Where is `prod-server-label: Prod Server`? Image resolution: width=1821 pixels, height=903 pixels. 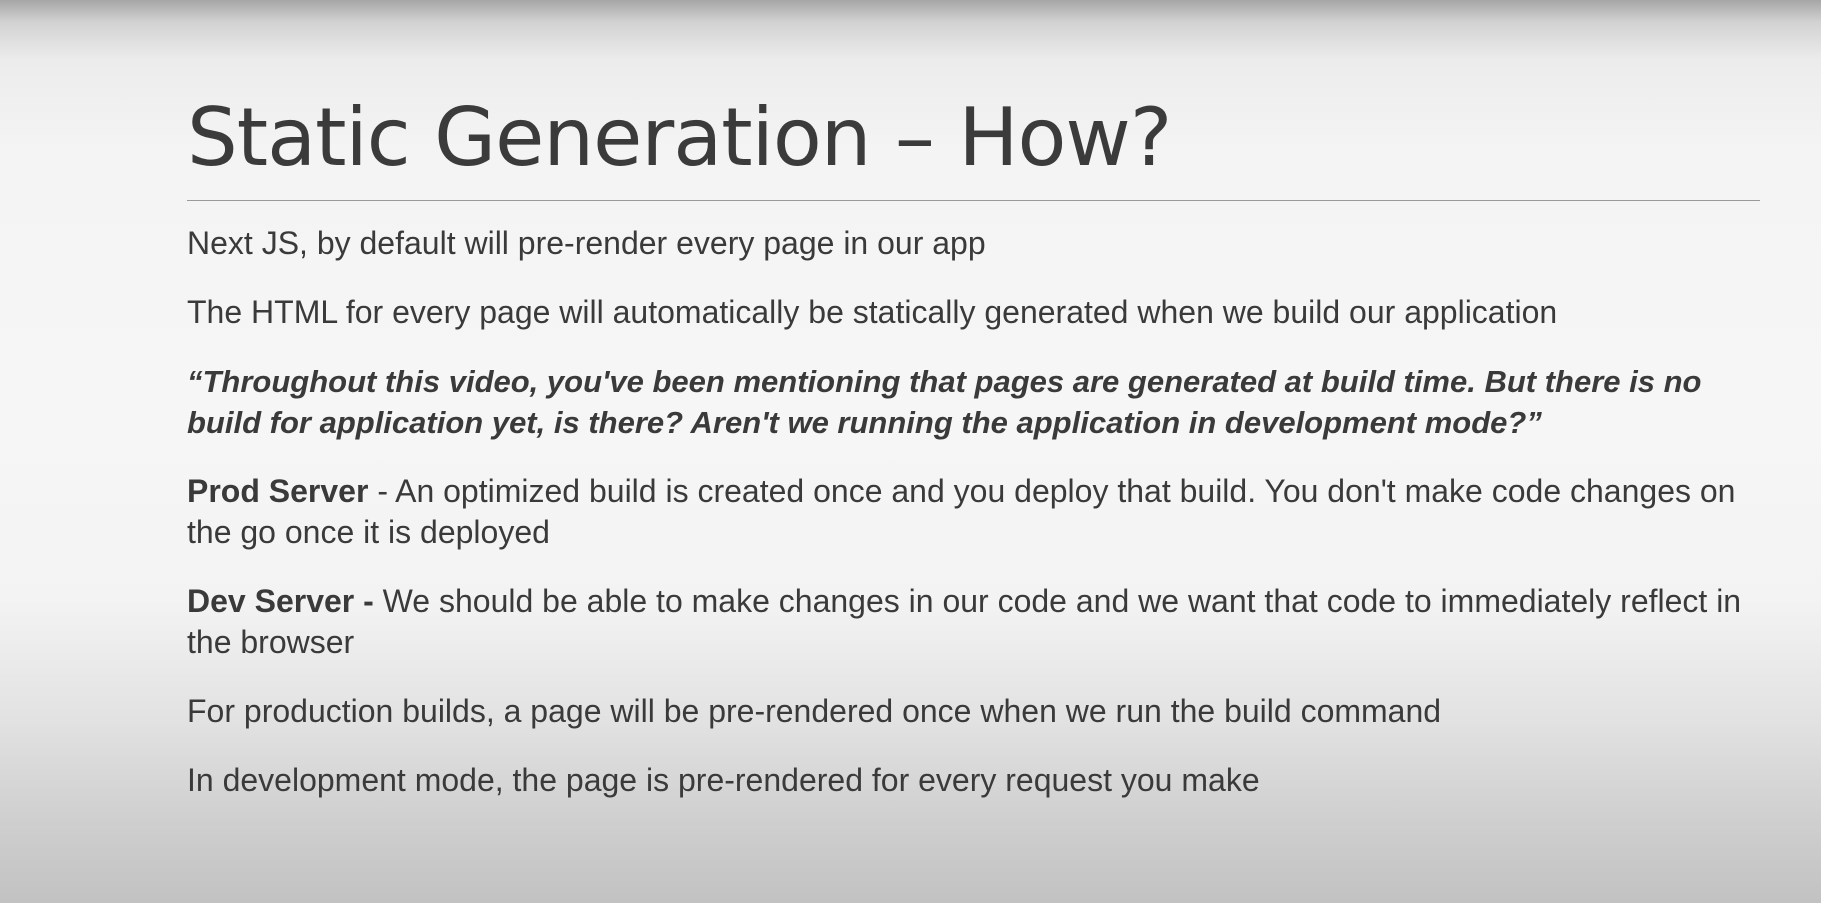
prod-server-label: Prod Server is located at coordinates (278, 491).